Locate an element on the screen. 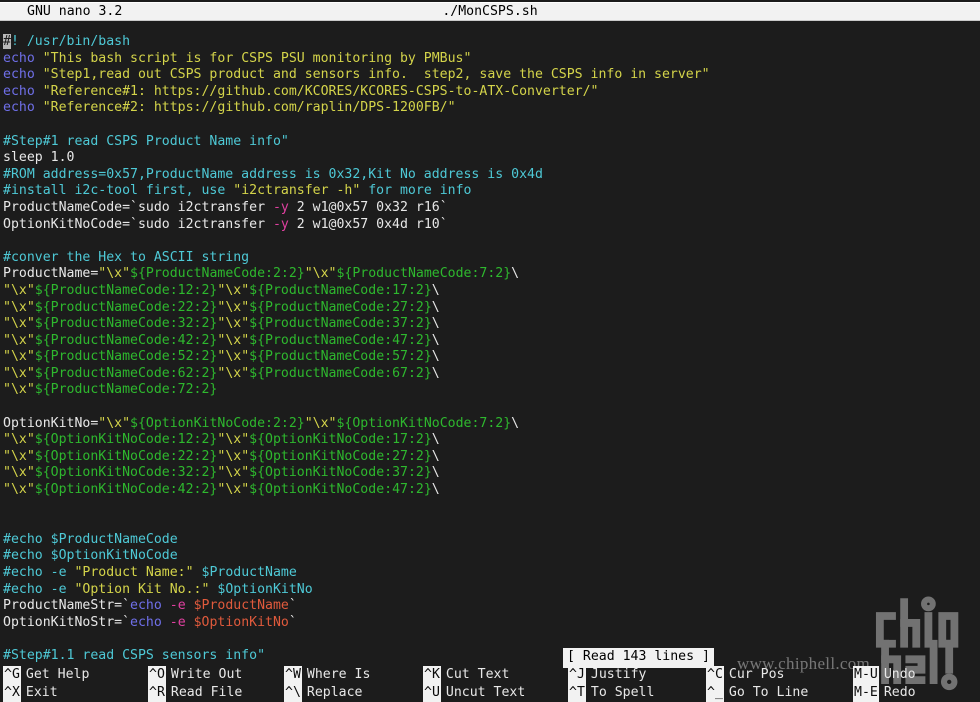 This screenshot has width=980, height=702. shortcut-key: ^\ is located at coordinates (293, 692).